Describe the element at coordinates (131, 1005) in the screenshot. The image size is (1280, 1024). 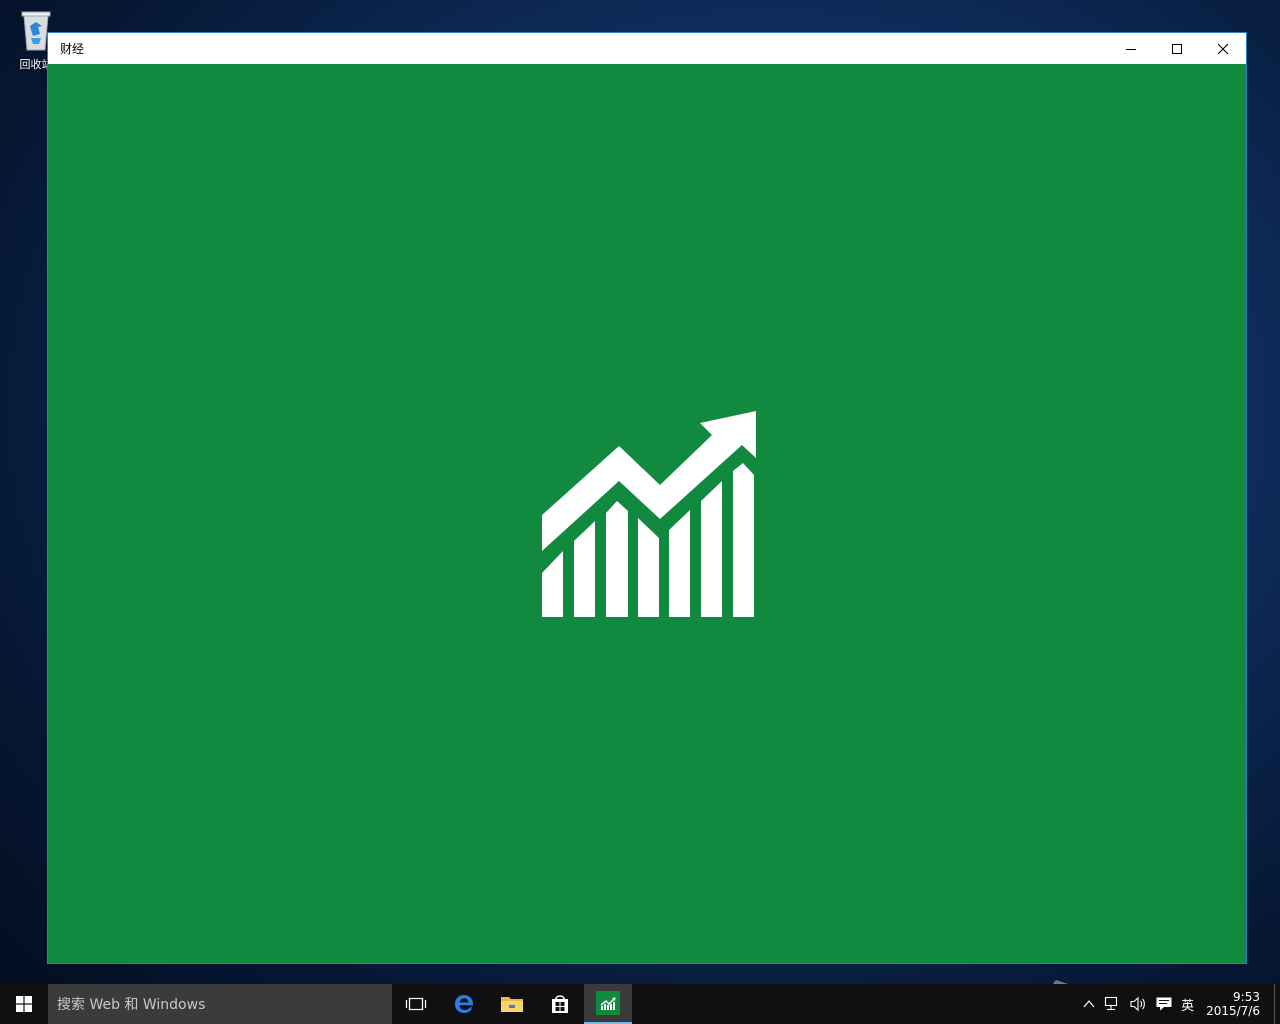
I see `search-placeholder: 搜索 Web 和 Windows` at that location.